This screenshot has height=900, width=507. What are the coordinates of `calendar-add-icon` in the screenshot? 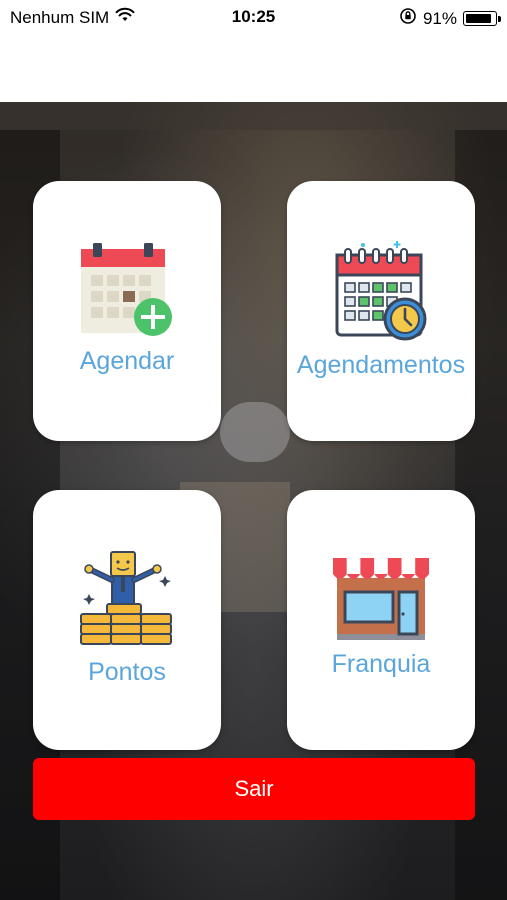 It's located at (127, 291).